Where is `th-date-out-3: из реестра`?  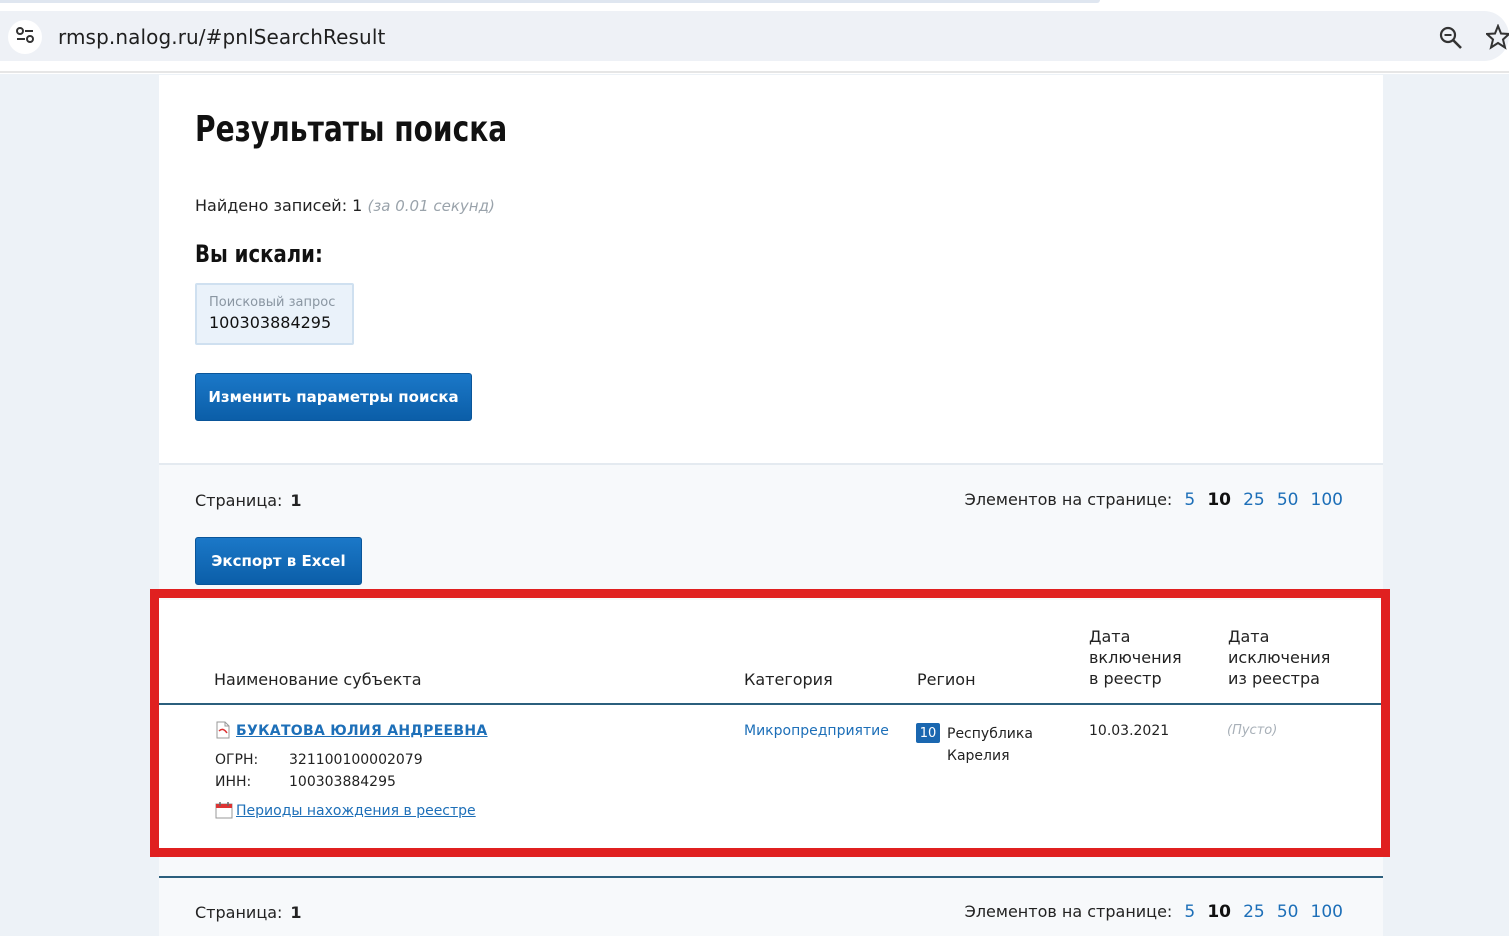 th-date-out-3: из реестра is located at coordinates (1274, 678).